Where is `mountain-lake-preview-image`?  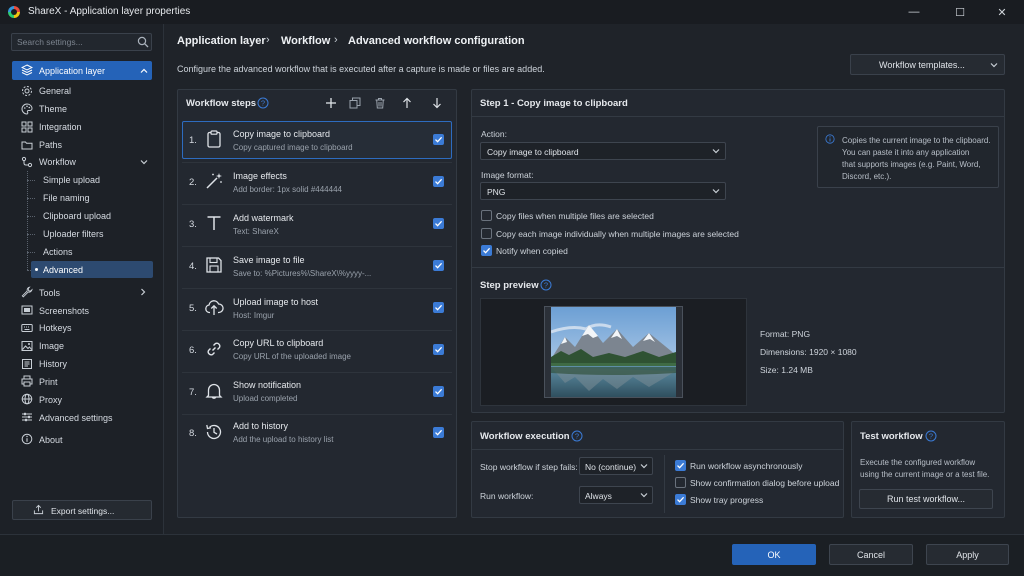 mountain-lake-preview-image is located at coordinates (613, 352).